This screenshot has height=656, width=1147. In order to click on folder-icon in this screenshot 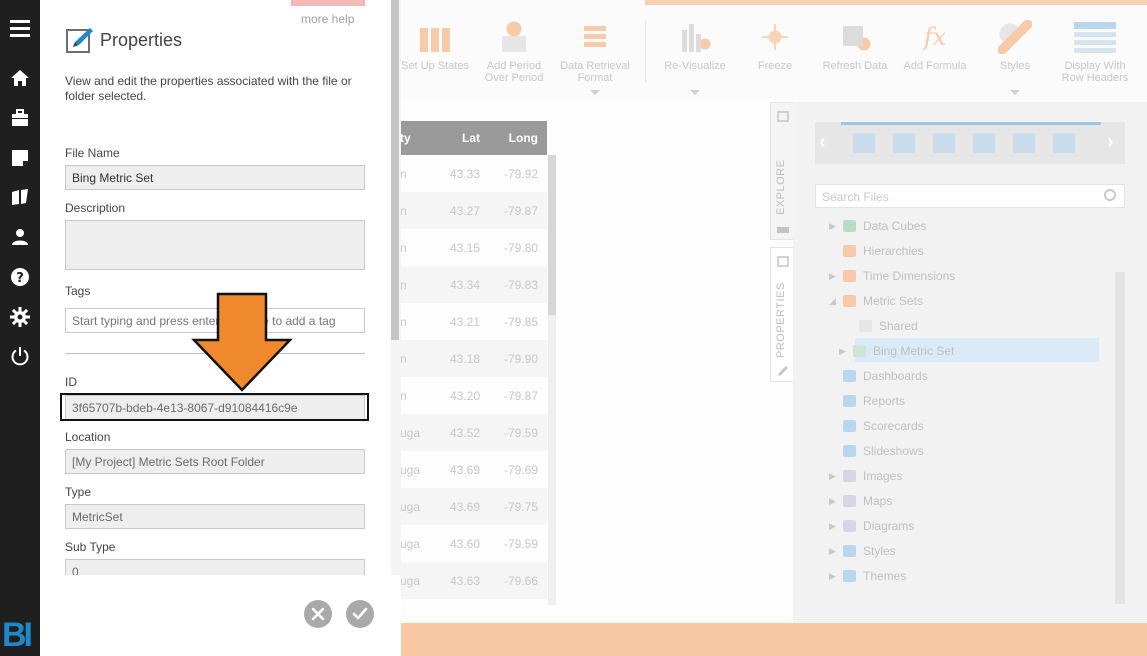, I will do `click(849, 476)`.